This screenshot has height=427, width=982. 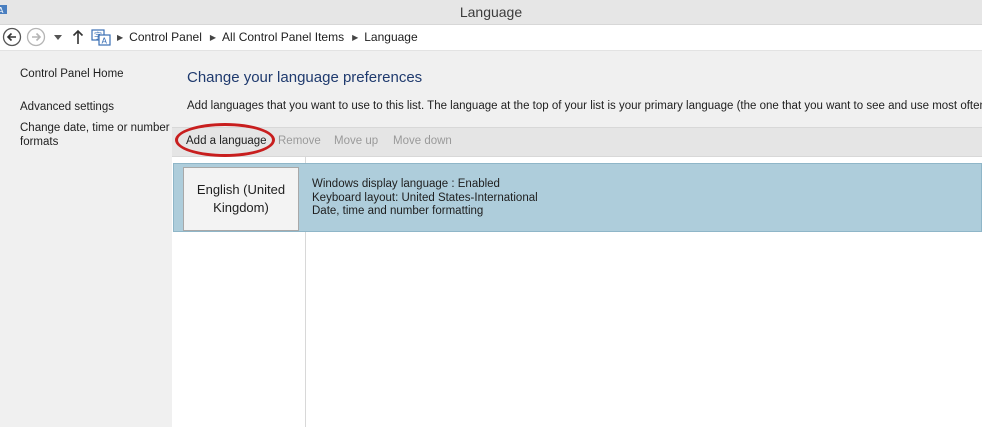 What do you see at coordinates (105, 41) in the screenshot?
I see `svg-text: A` at bounding box center [105, 41].